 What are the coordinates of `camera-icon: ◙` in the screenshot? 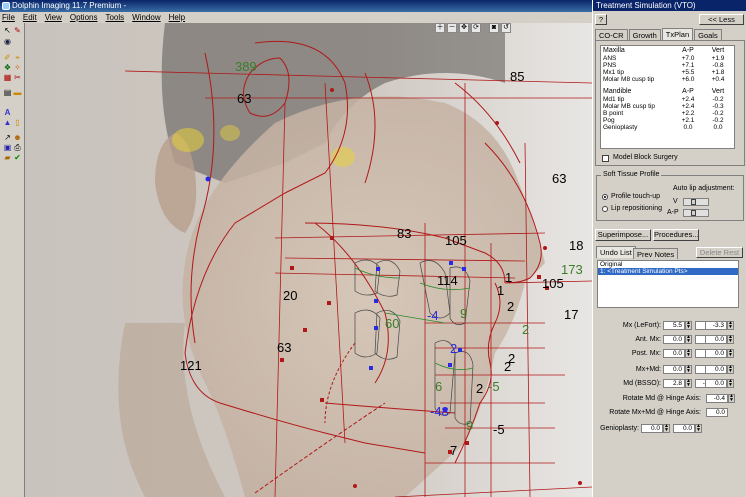 It's located at (494, 28).